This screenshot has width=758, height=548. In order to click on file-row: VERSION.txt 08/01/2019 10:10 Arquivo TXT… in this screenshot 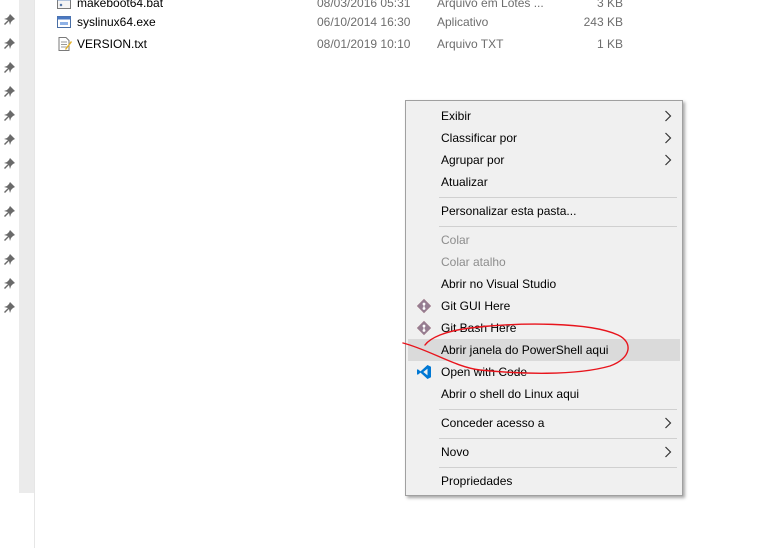, I will do `click(339, 44)`.